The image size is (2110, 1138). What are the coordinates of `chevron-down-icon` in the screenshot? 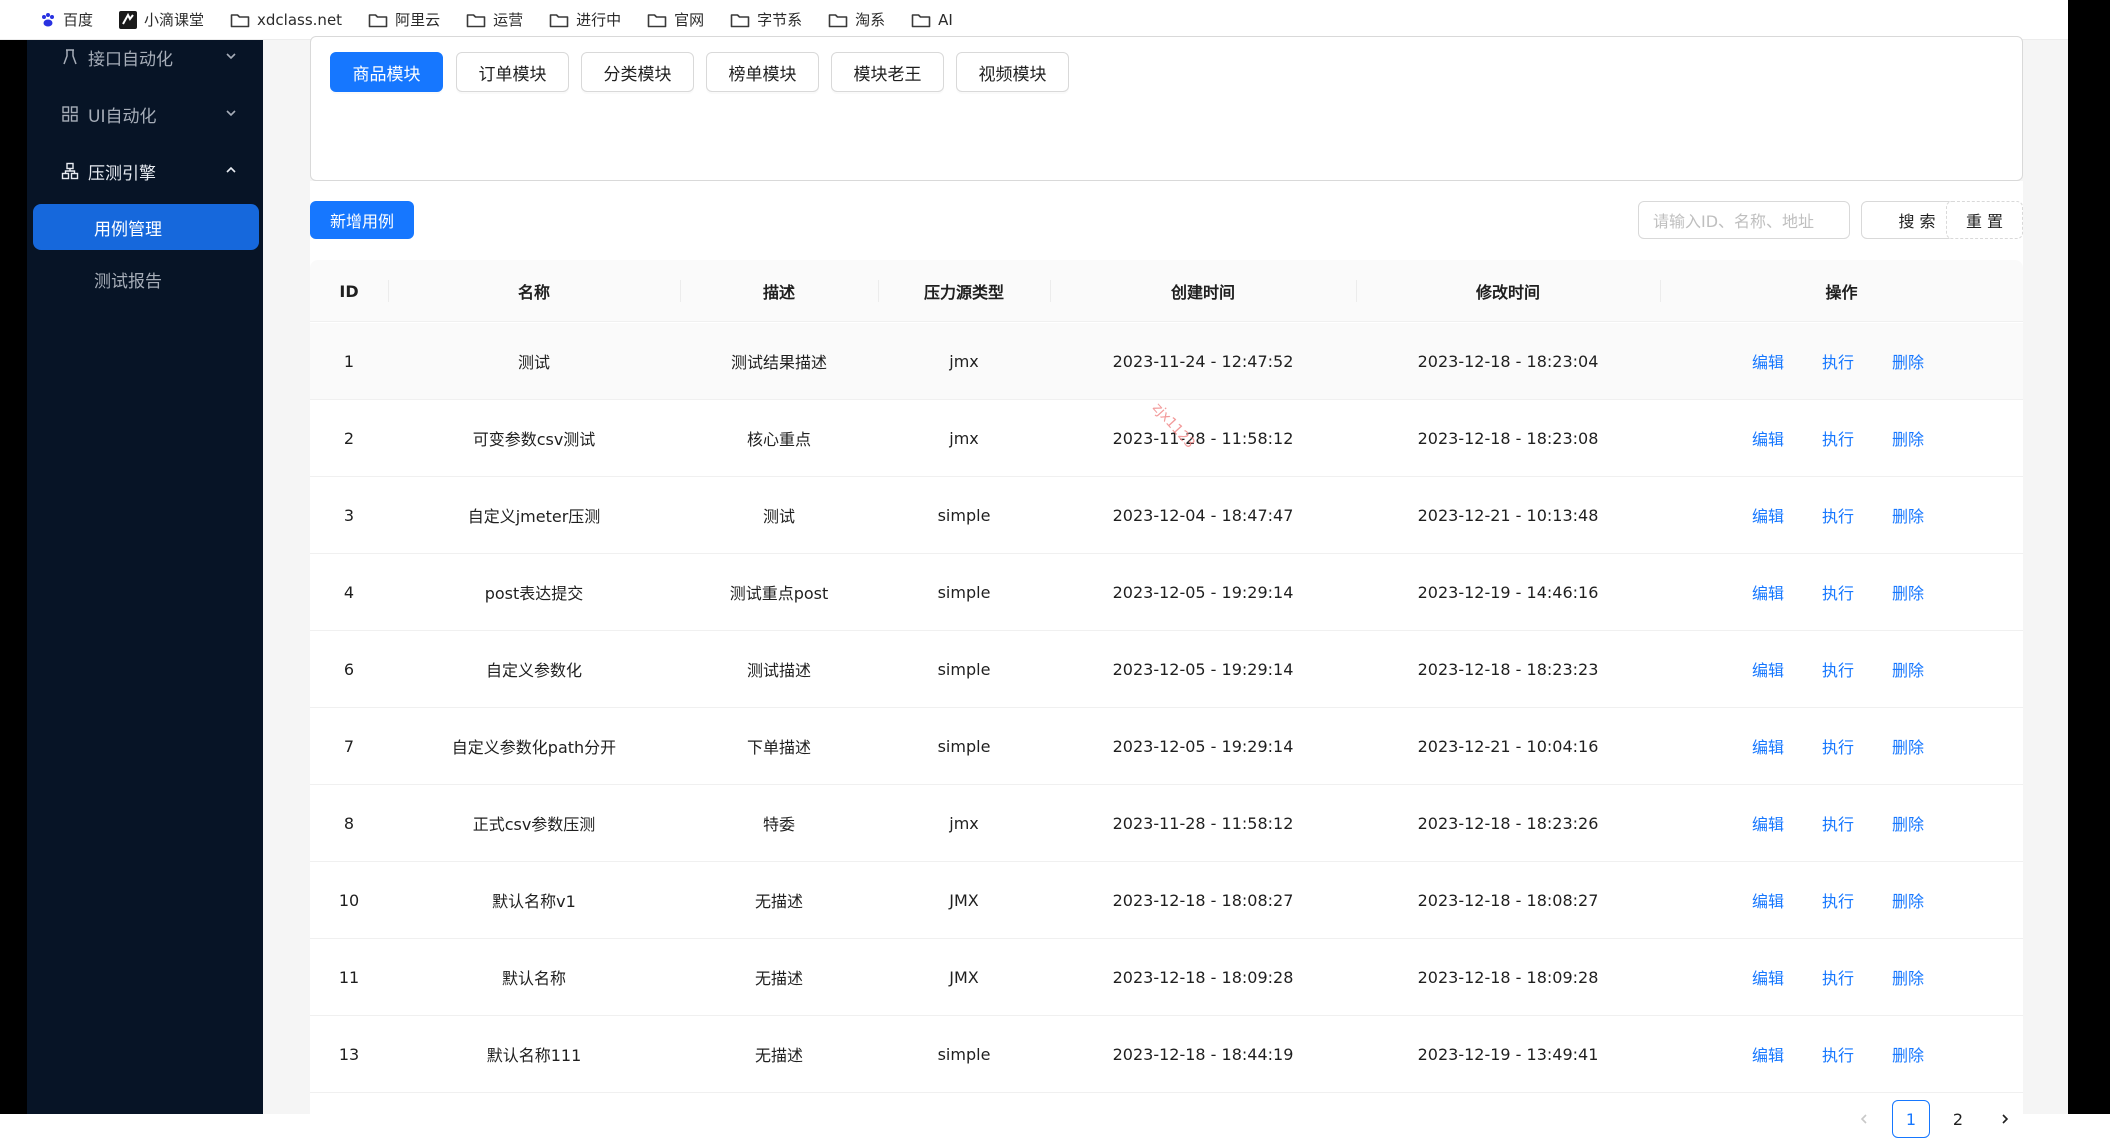 It's located at (231, 113).